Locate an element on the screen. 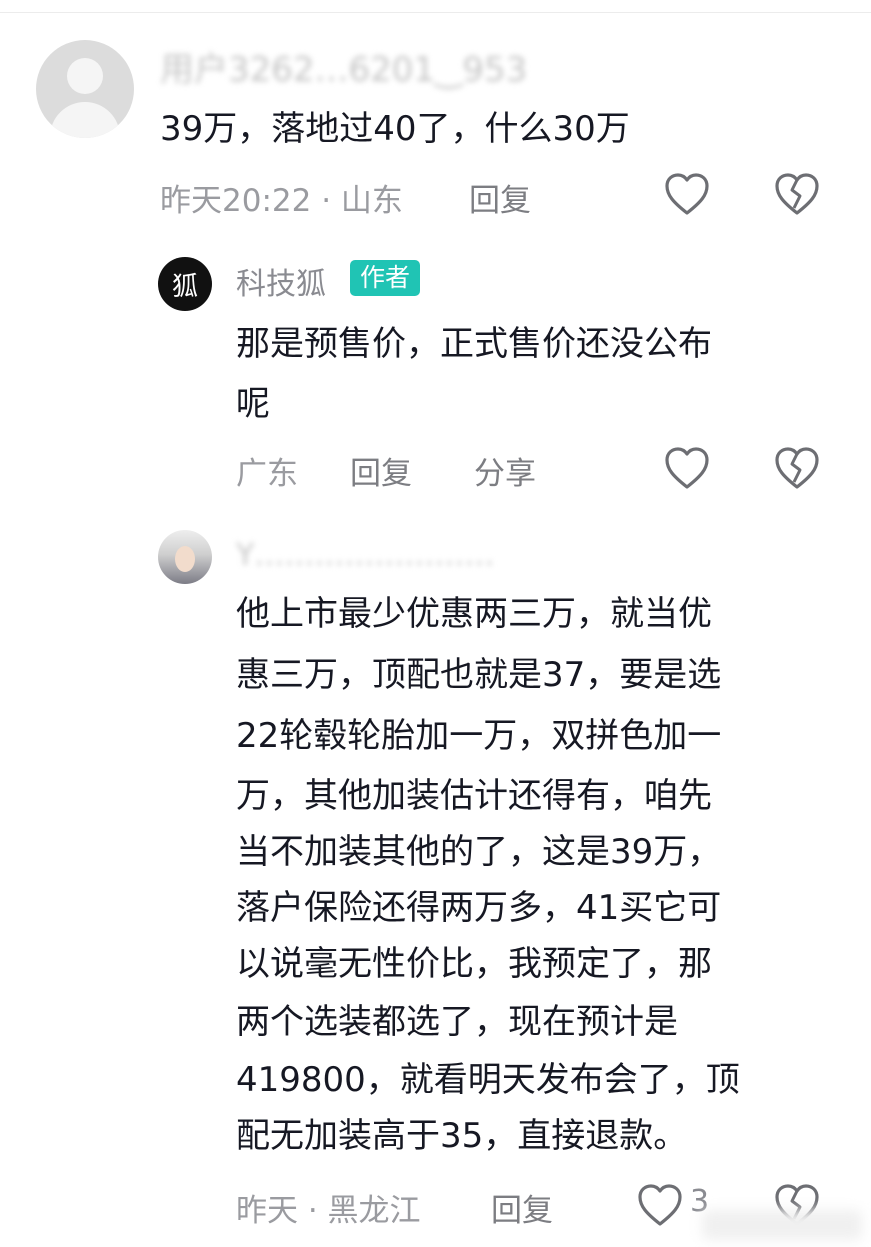 This screenshot has width=871, height=1247. default-avatar-body is located at coordinates (85, 120).